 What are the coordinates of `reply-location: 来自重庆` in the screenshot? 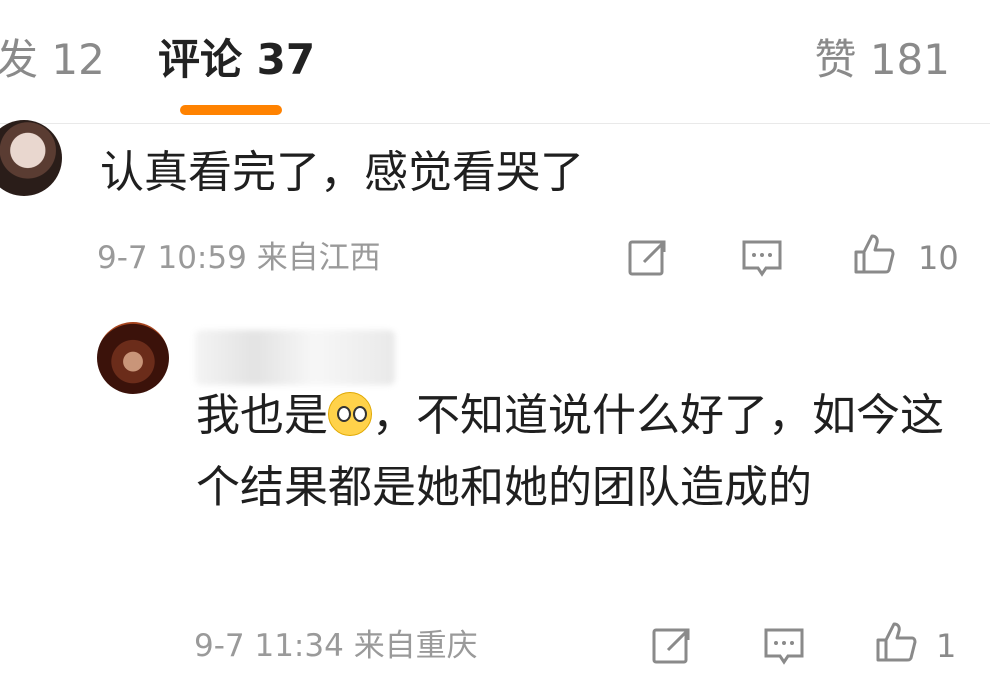 It's located at (415, 646).